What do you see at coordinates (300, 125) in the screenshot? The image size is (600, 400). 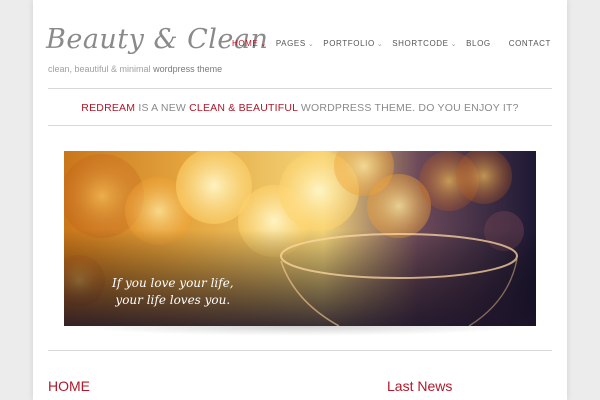 I see `announcement-divider` at bounding box center [300, 125].